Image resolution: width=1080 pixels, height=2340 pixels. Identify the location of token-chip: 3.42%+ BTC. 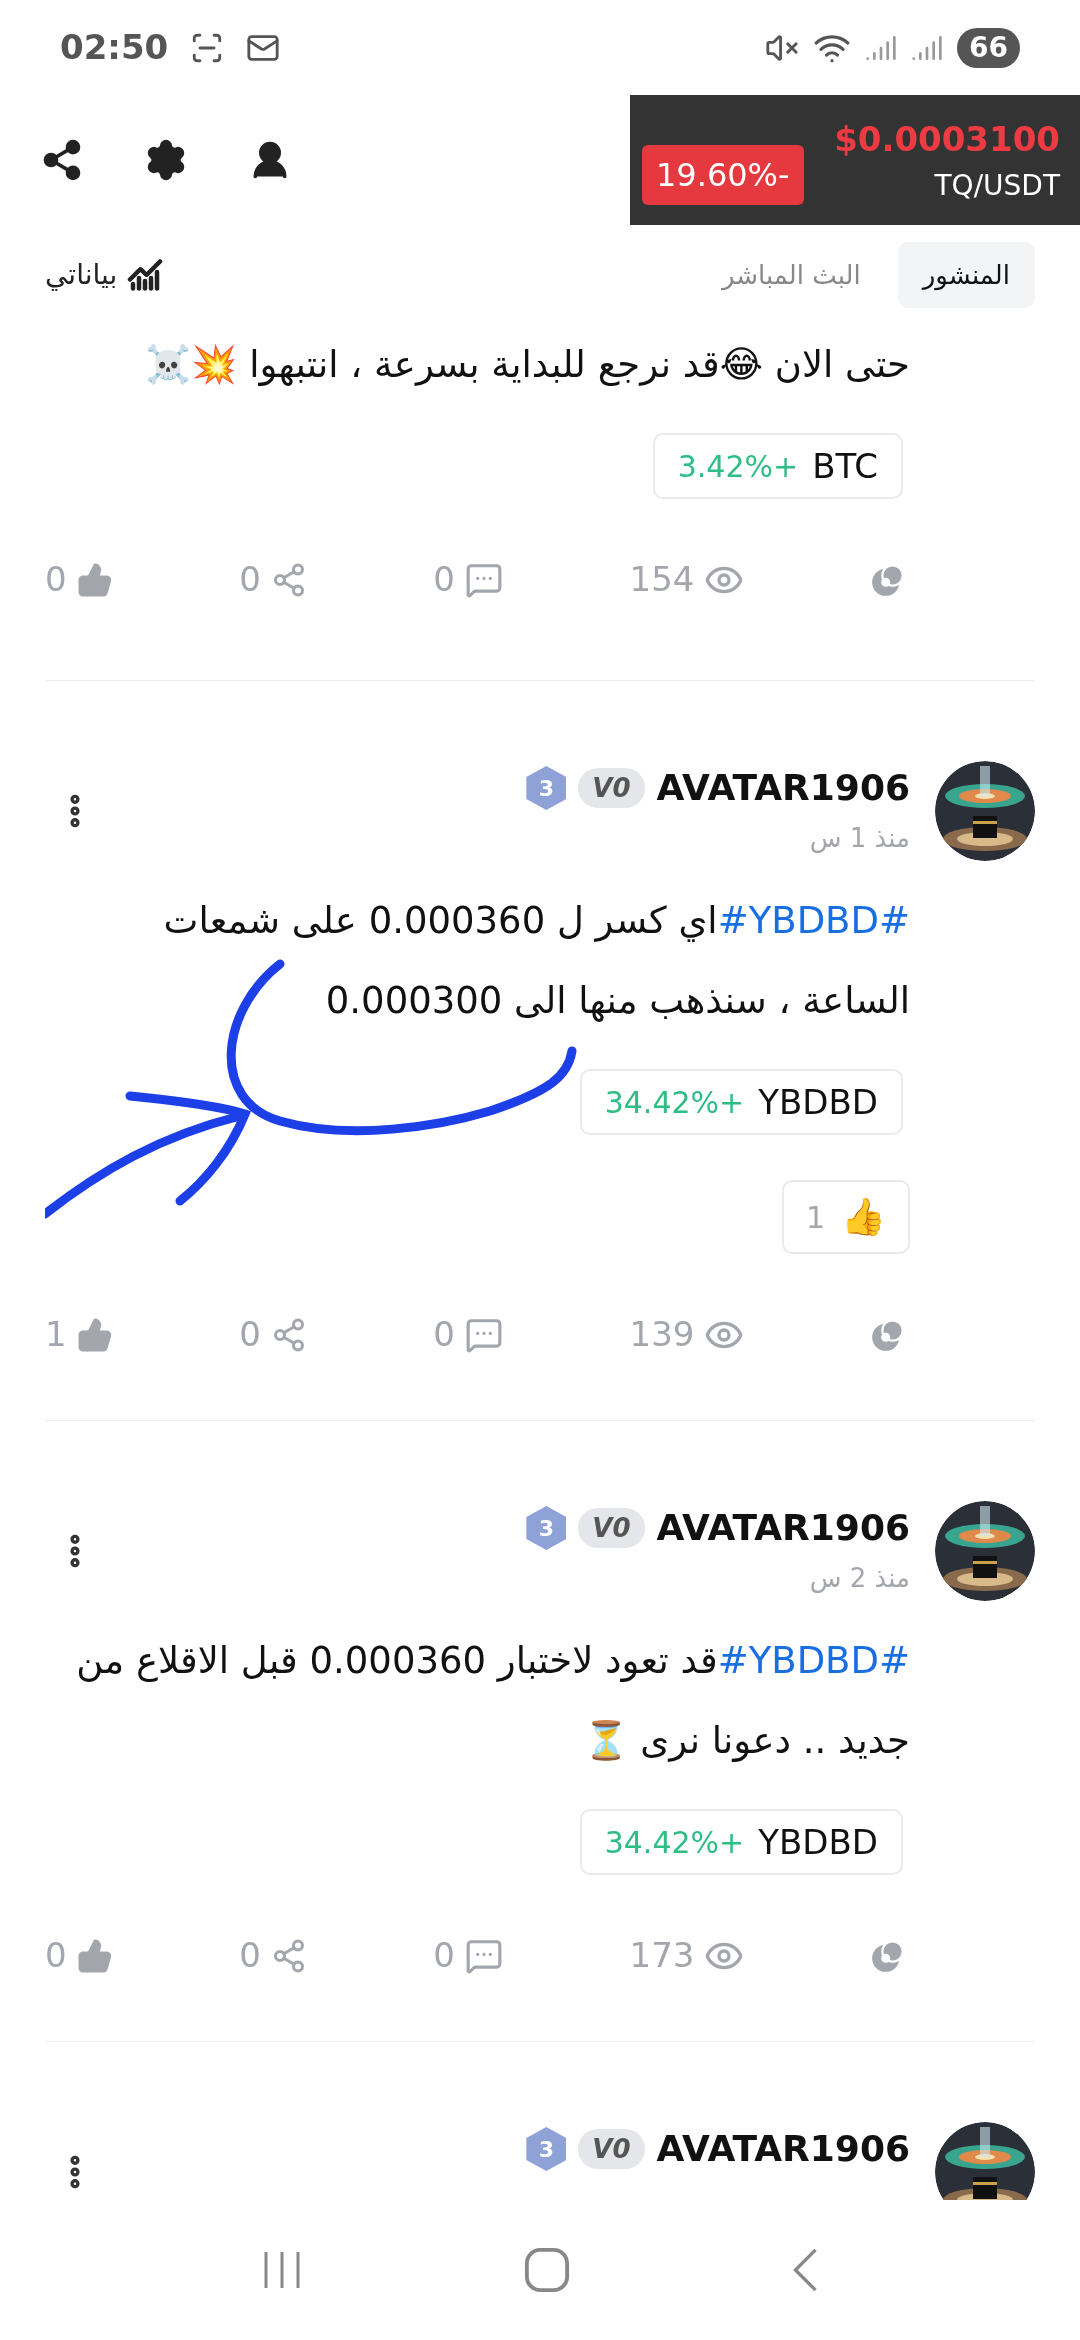
(777, 466).